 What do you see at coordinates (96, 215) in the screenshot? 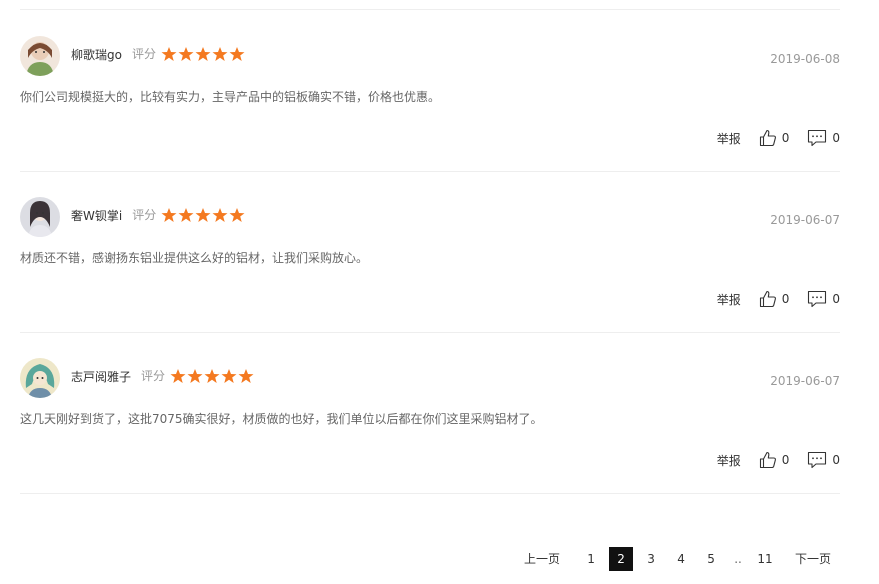
I see `username: 奢W钡掌i` at bounding box center [96, 215].